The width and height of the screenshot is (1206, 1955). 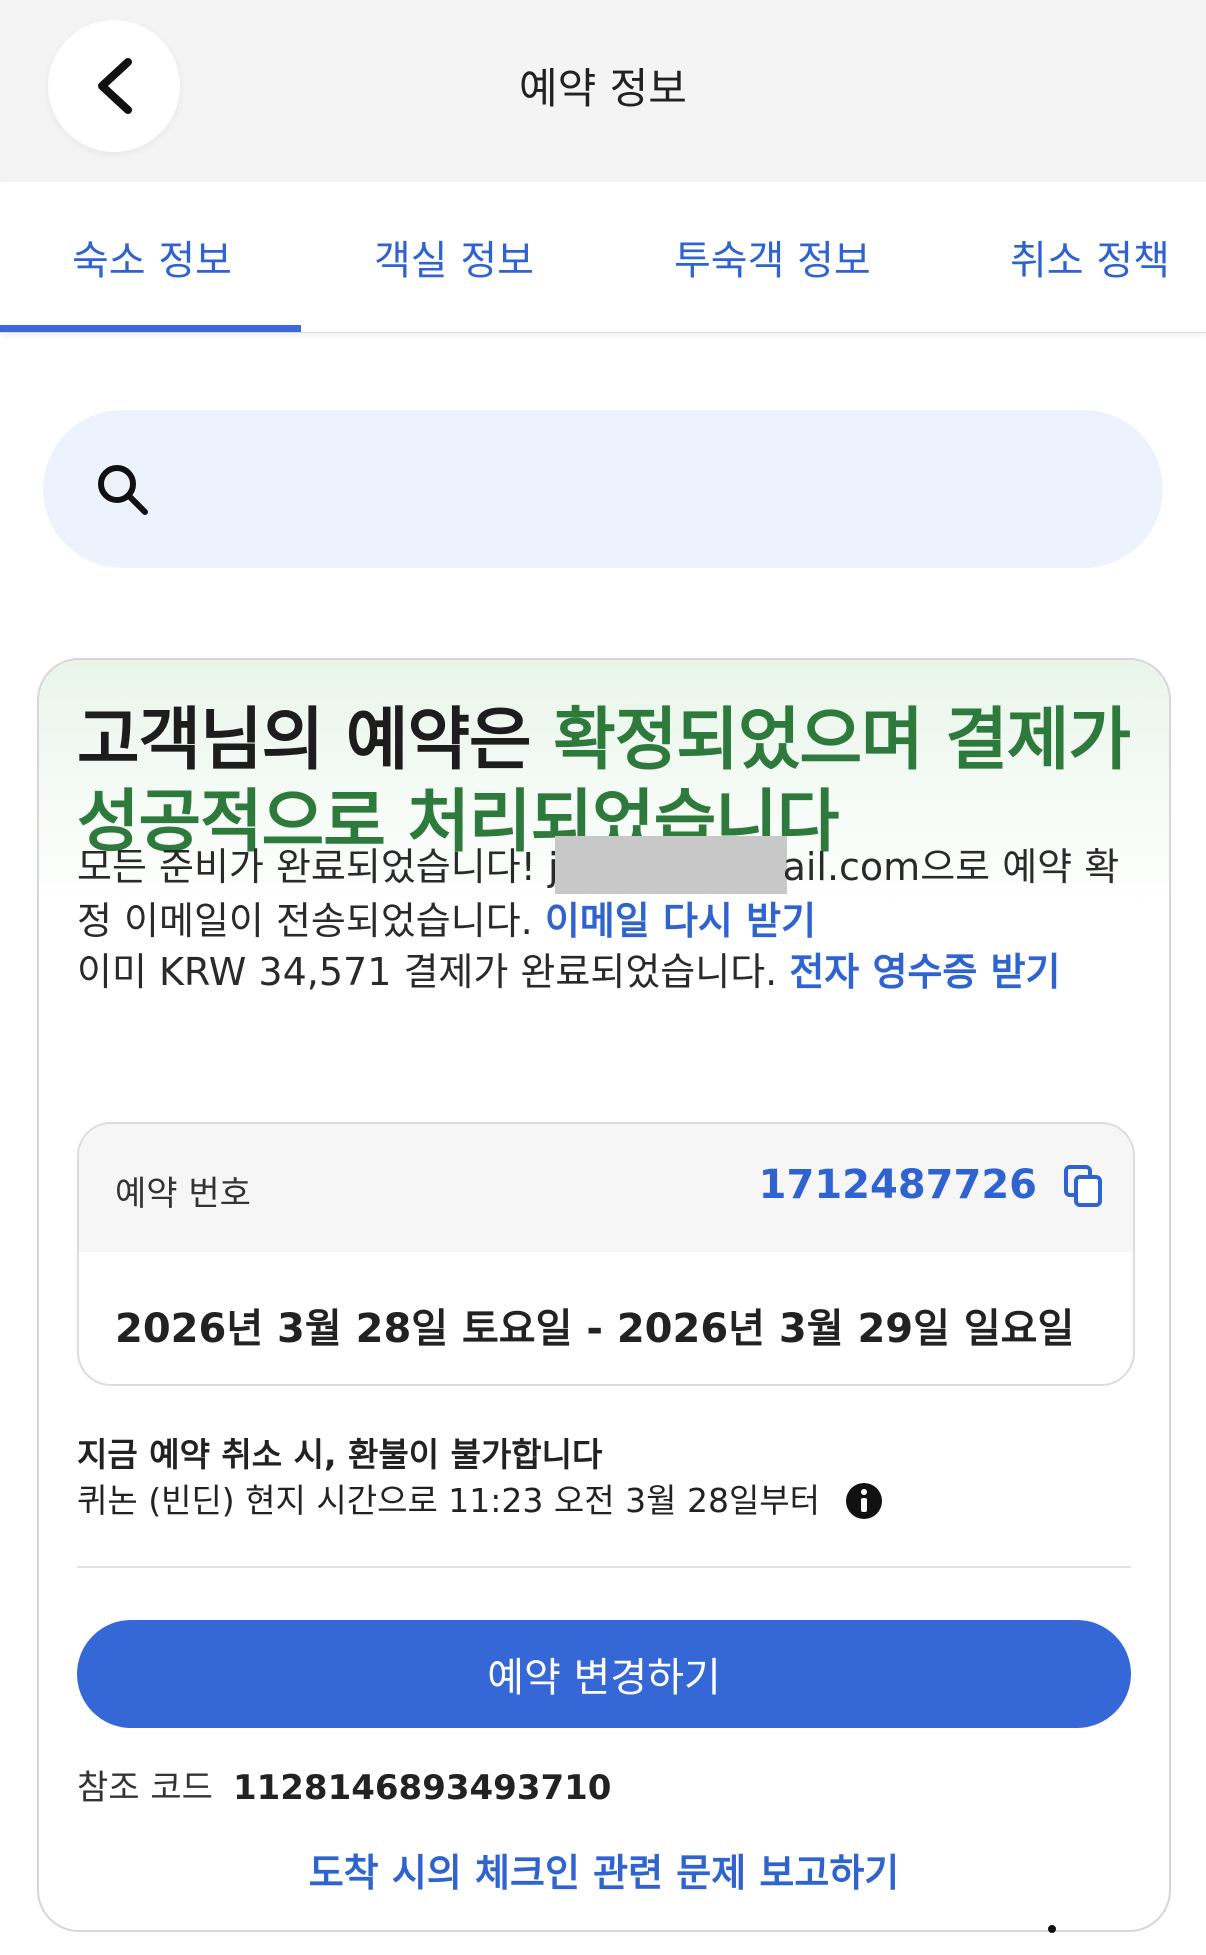 I want to click on stay-dates: 2026년 3월 28일 토요일 - 2026년 3월 29일 일요일, so click(x=595, y=1329).